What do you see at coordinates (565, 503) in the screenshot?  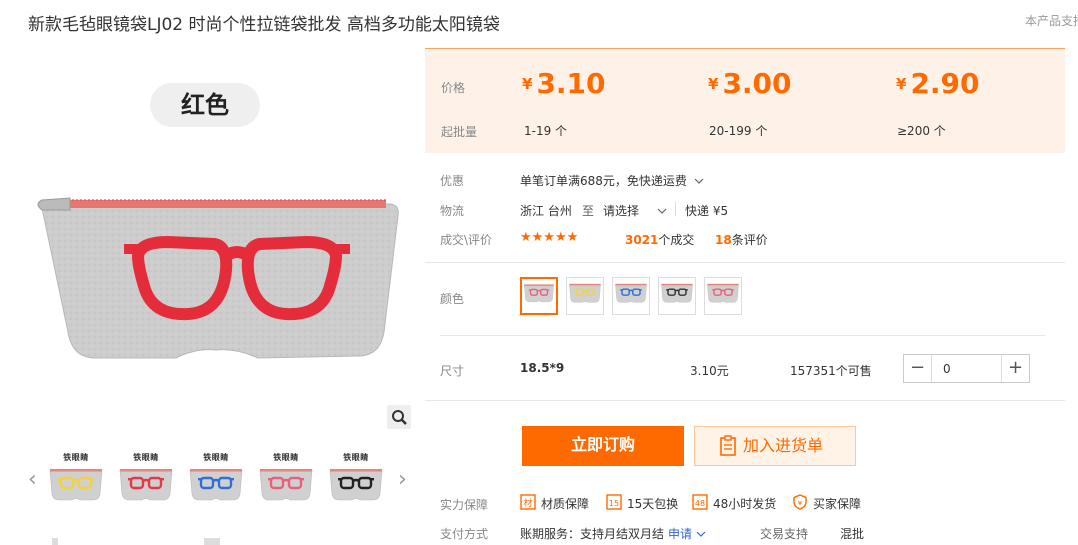 I see `guarantee-item: 材质保障` at bounding box center [565, 503].